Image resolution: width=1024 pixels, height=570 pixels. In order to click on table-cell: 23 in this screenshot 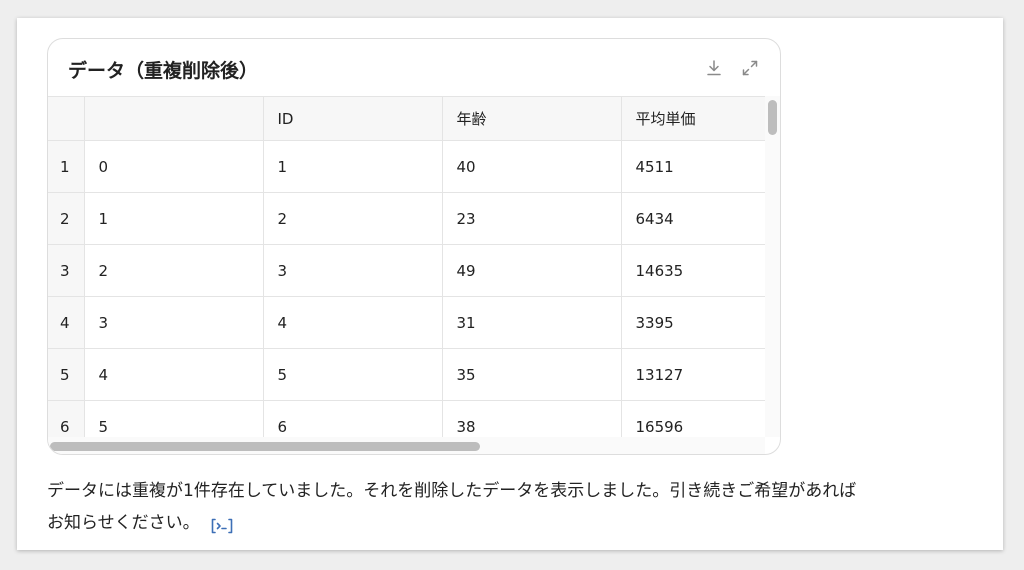, I will do `click(532, 218)`.